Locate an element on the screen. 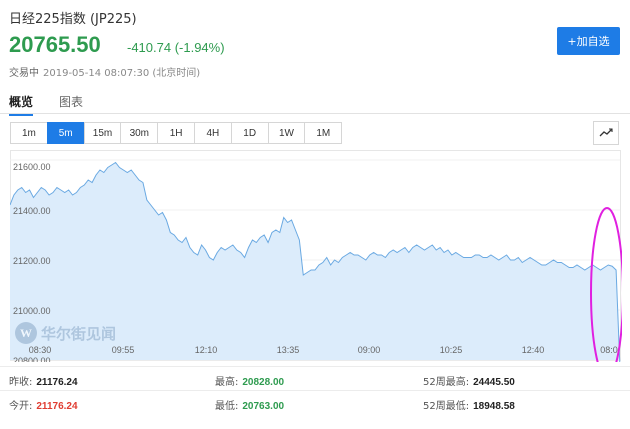 This screenshot has width=630, height=429. view-tabs: 概览 图表 is located at coordinates (315, 103).